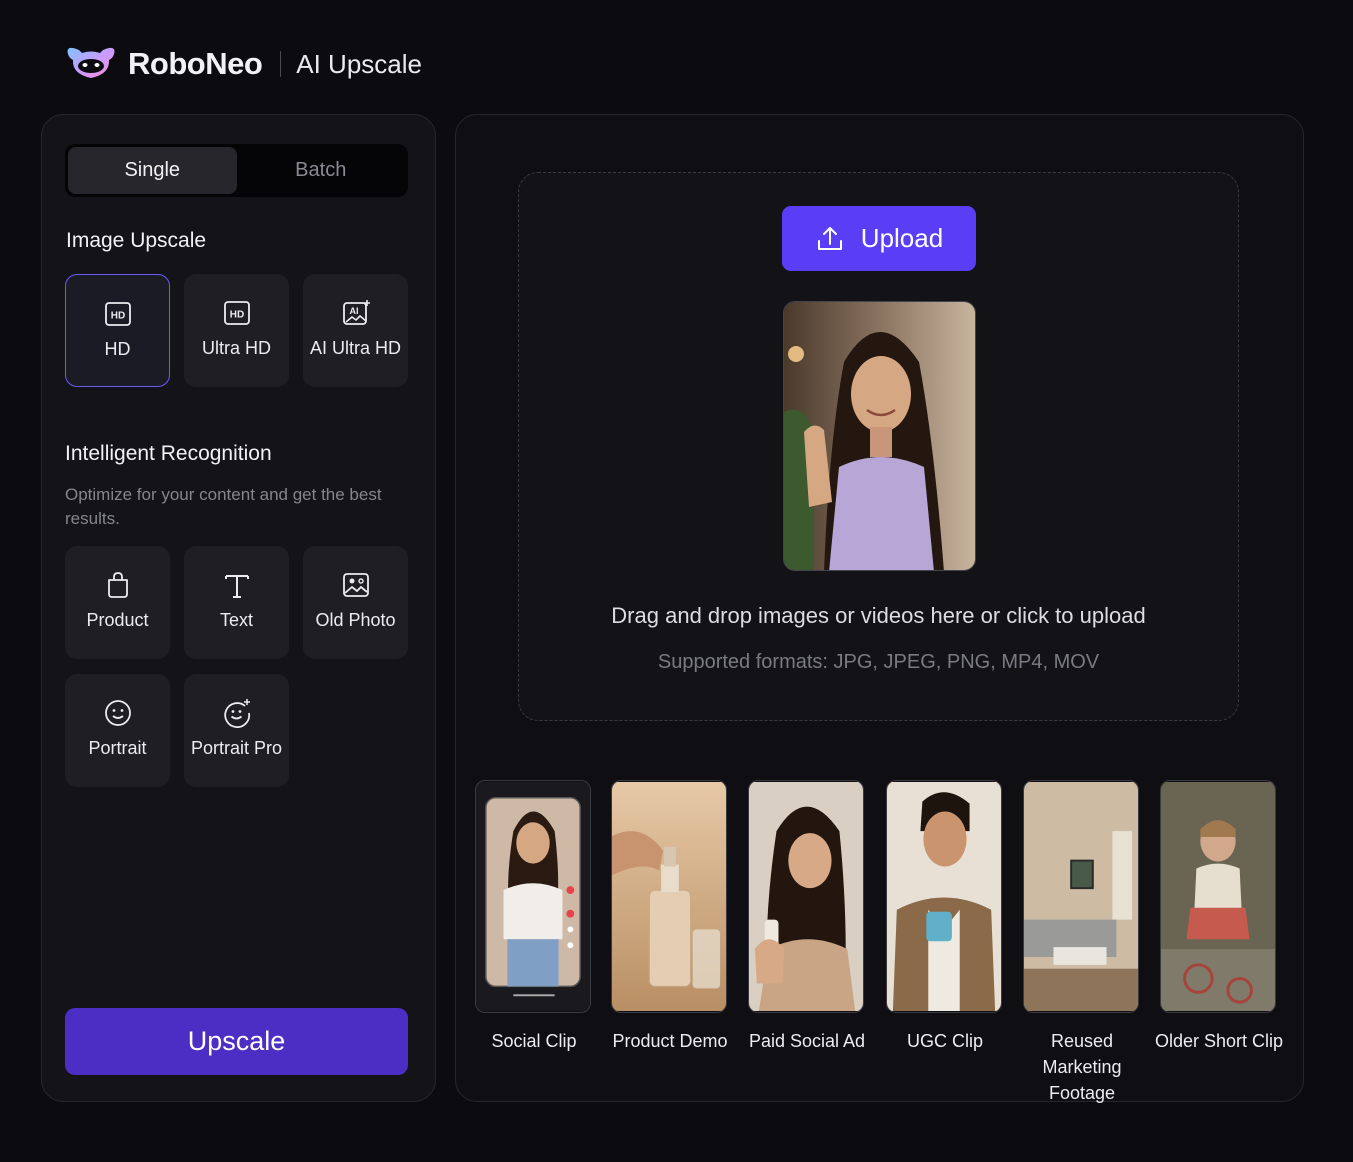 Image resolution: width=1353 pixels, height=1162 pixels. Describe the element at coordinates (534, 1041) in the screenshot. I see `sample-label: Social Clip` at that location.